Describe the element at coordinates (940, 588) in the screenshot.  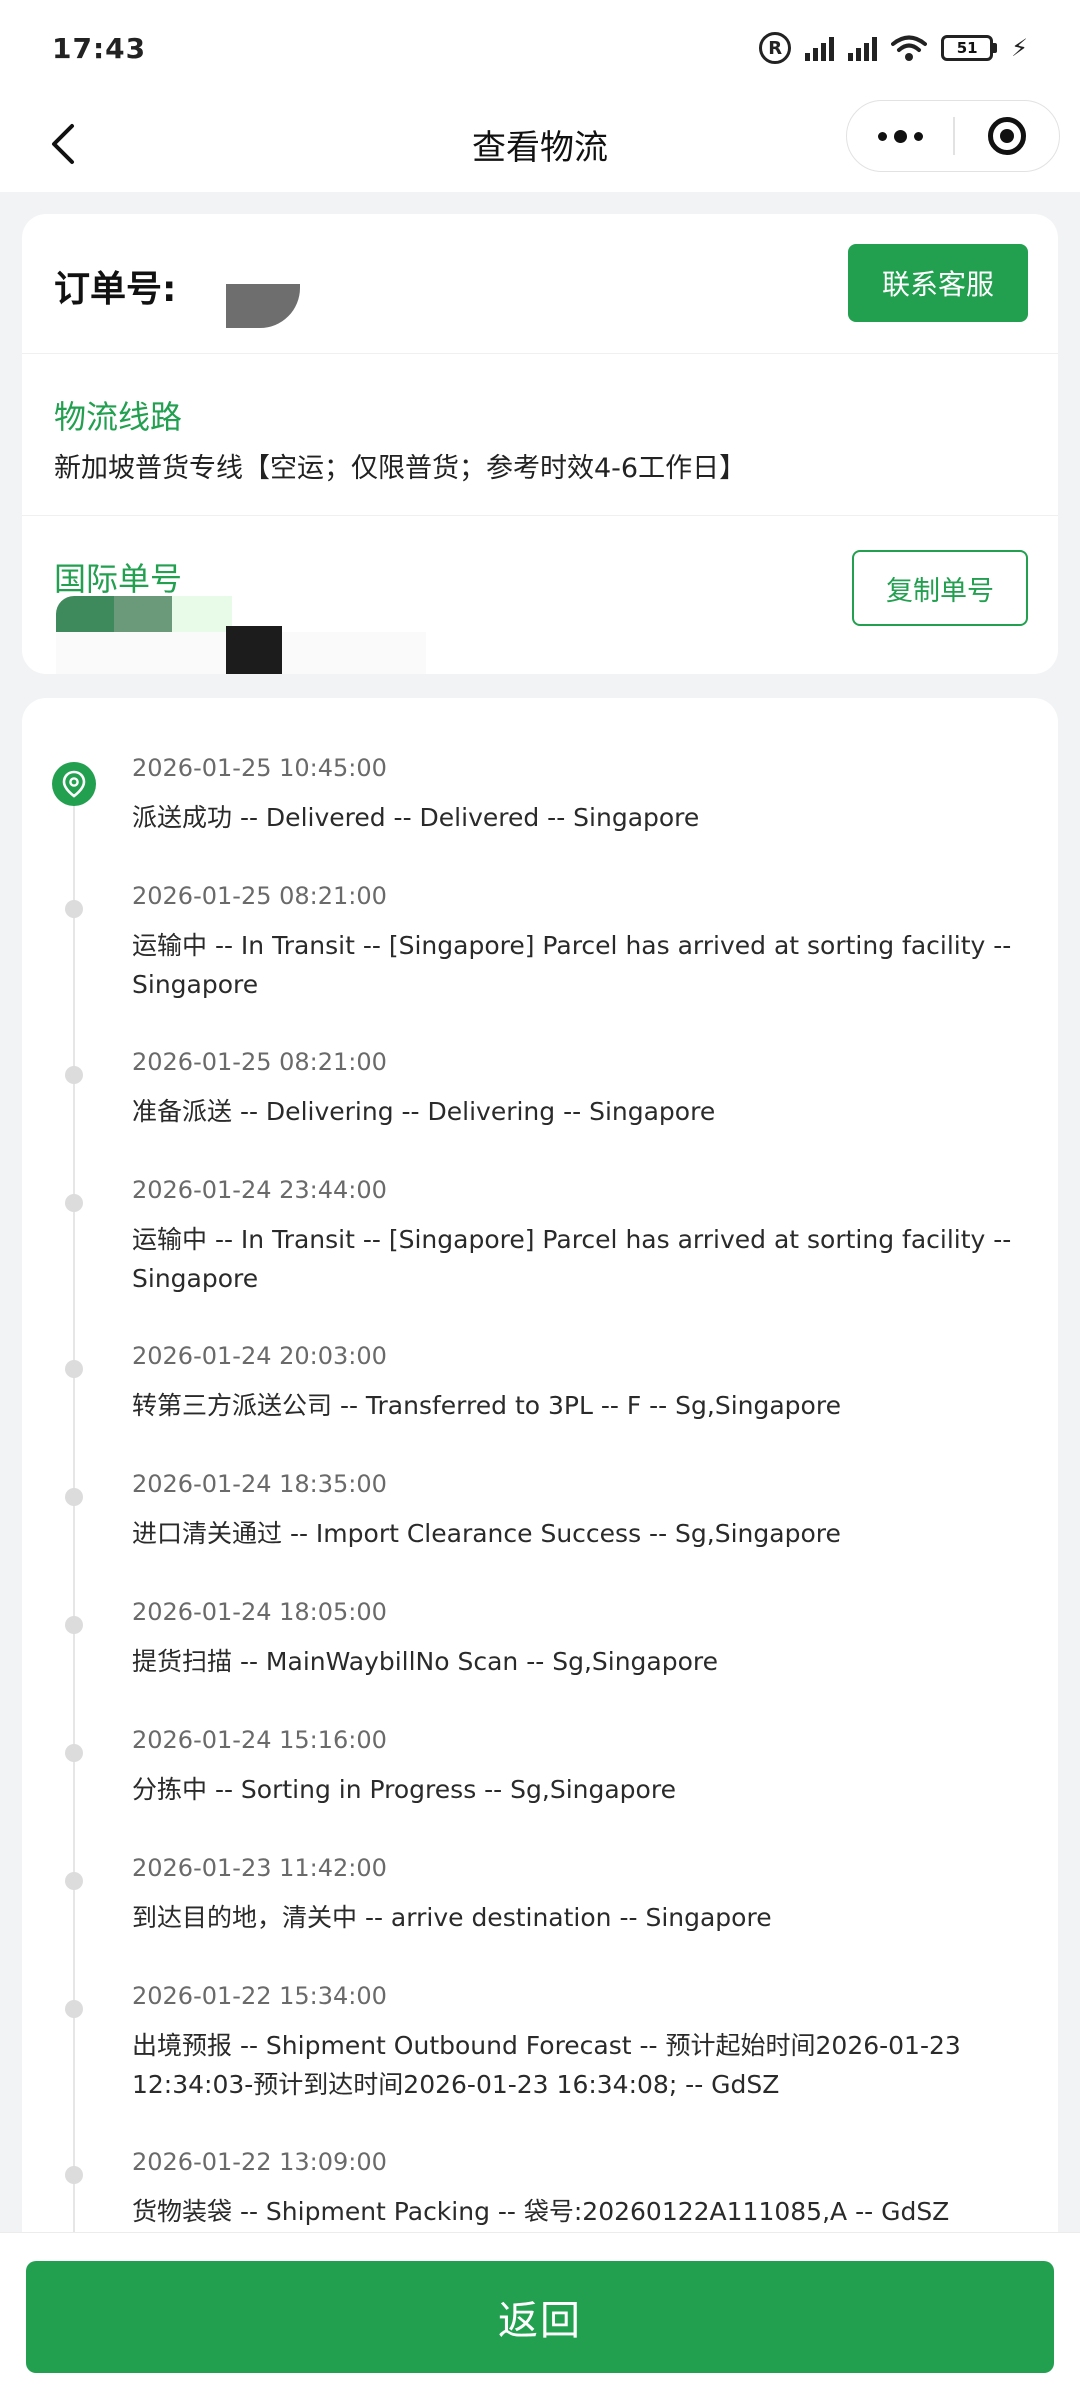
I see `copy-number-button: 复制单号` at that location.